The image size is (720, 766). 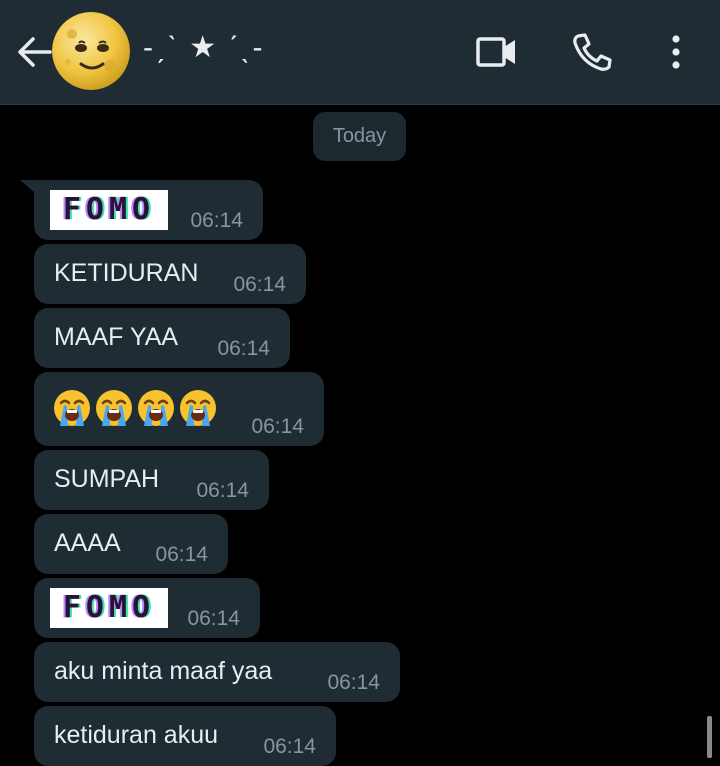 I want to click on scrollbar, so click(x=709, y=737).